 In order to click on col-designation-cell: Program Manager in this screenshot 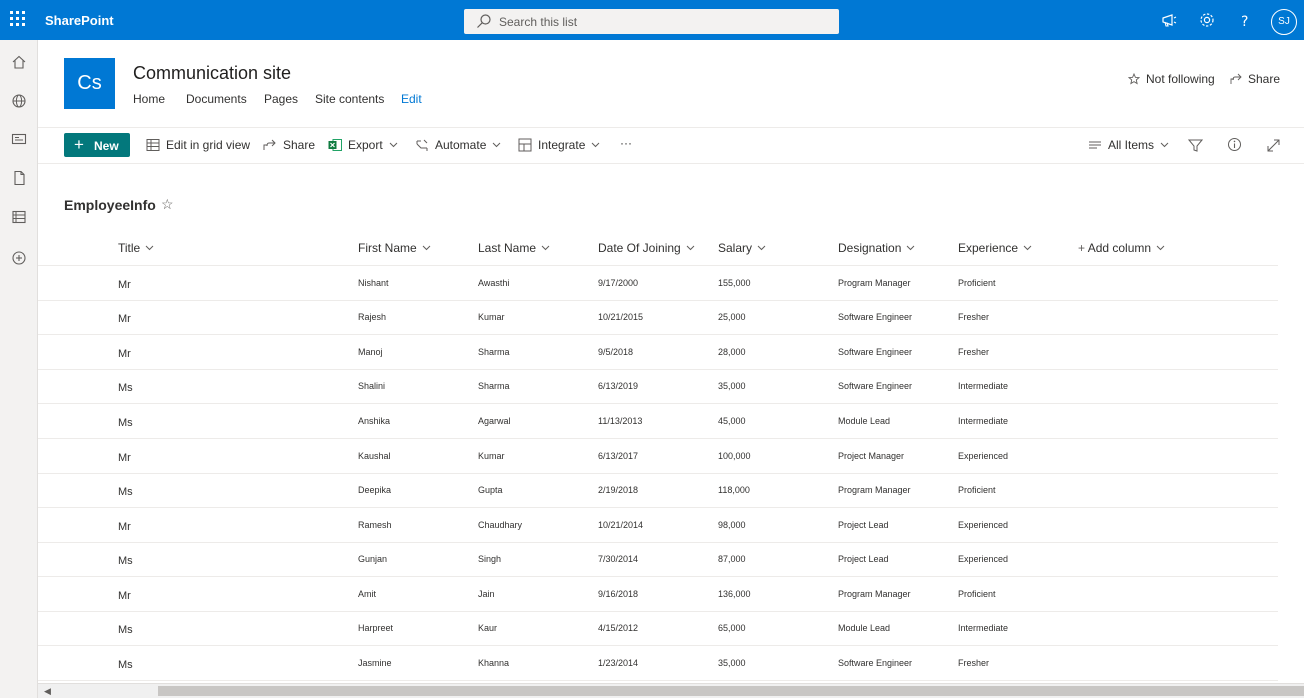, I will do `click(874, 490)`.